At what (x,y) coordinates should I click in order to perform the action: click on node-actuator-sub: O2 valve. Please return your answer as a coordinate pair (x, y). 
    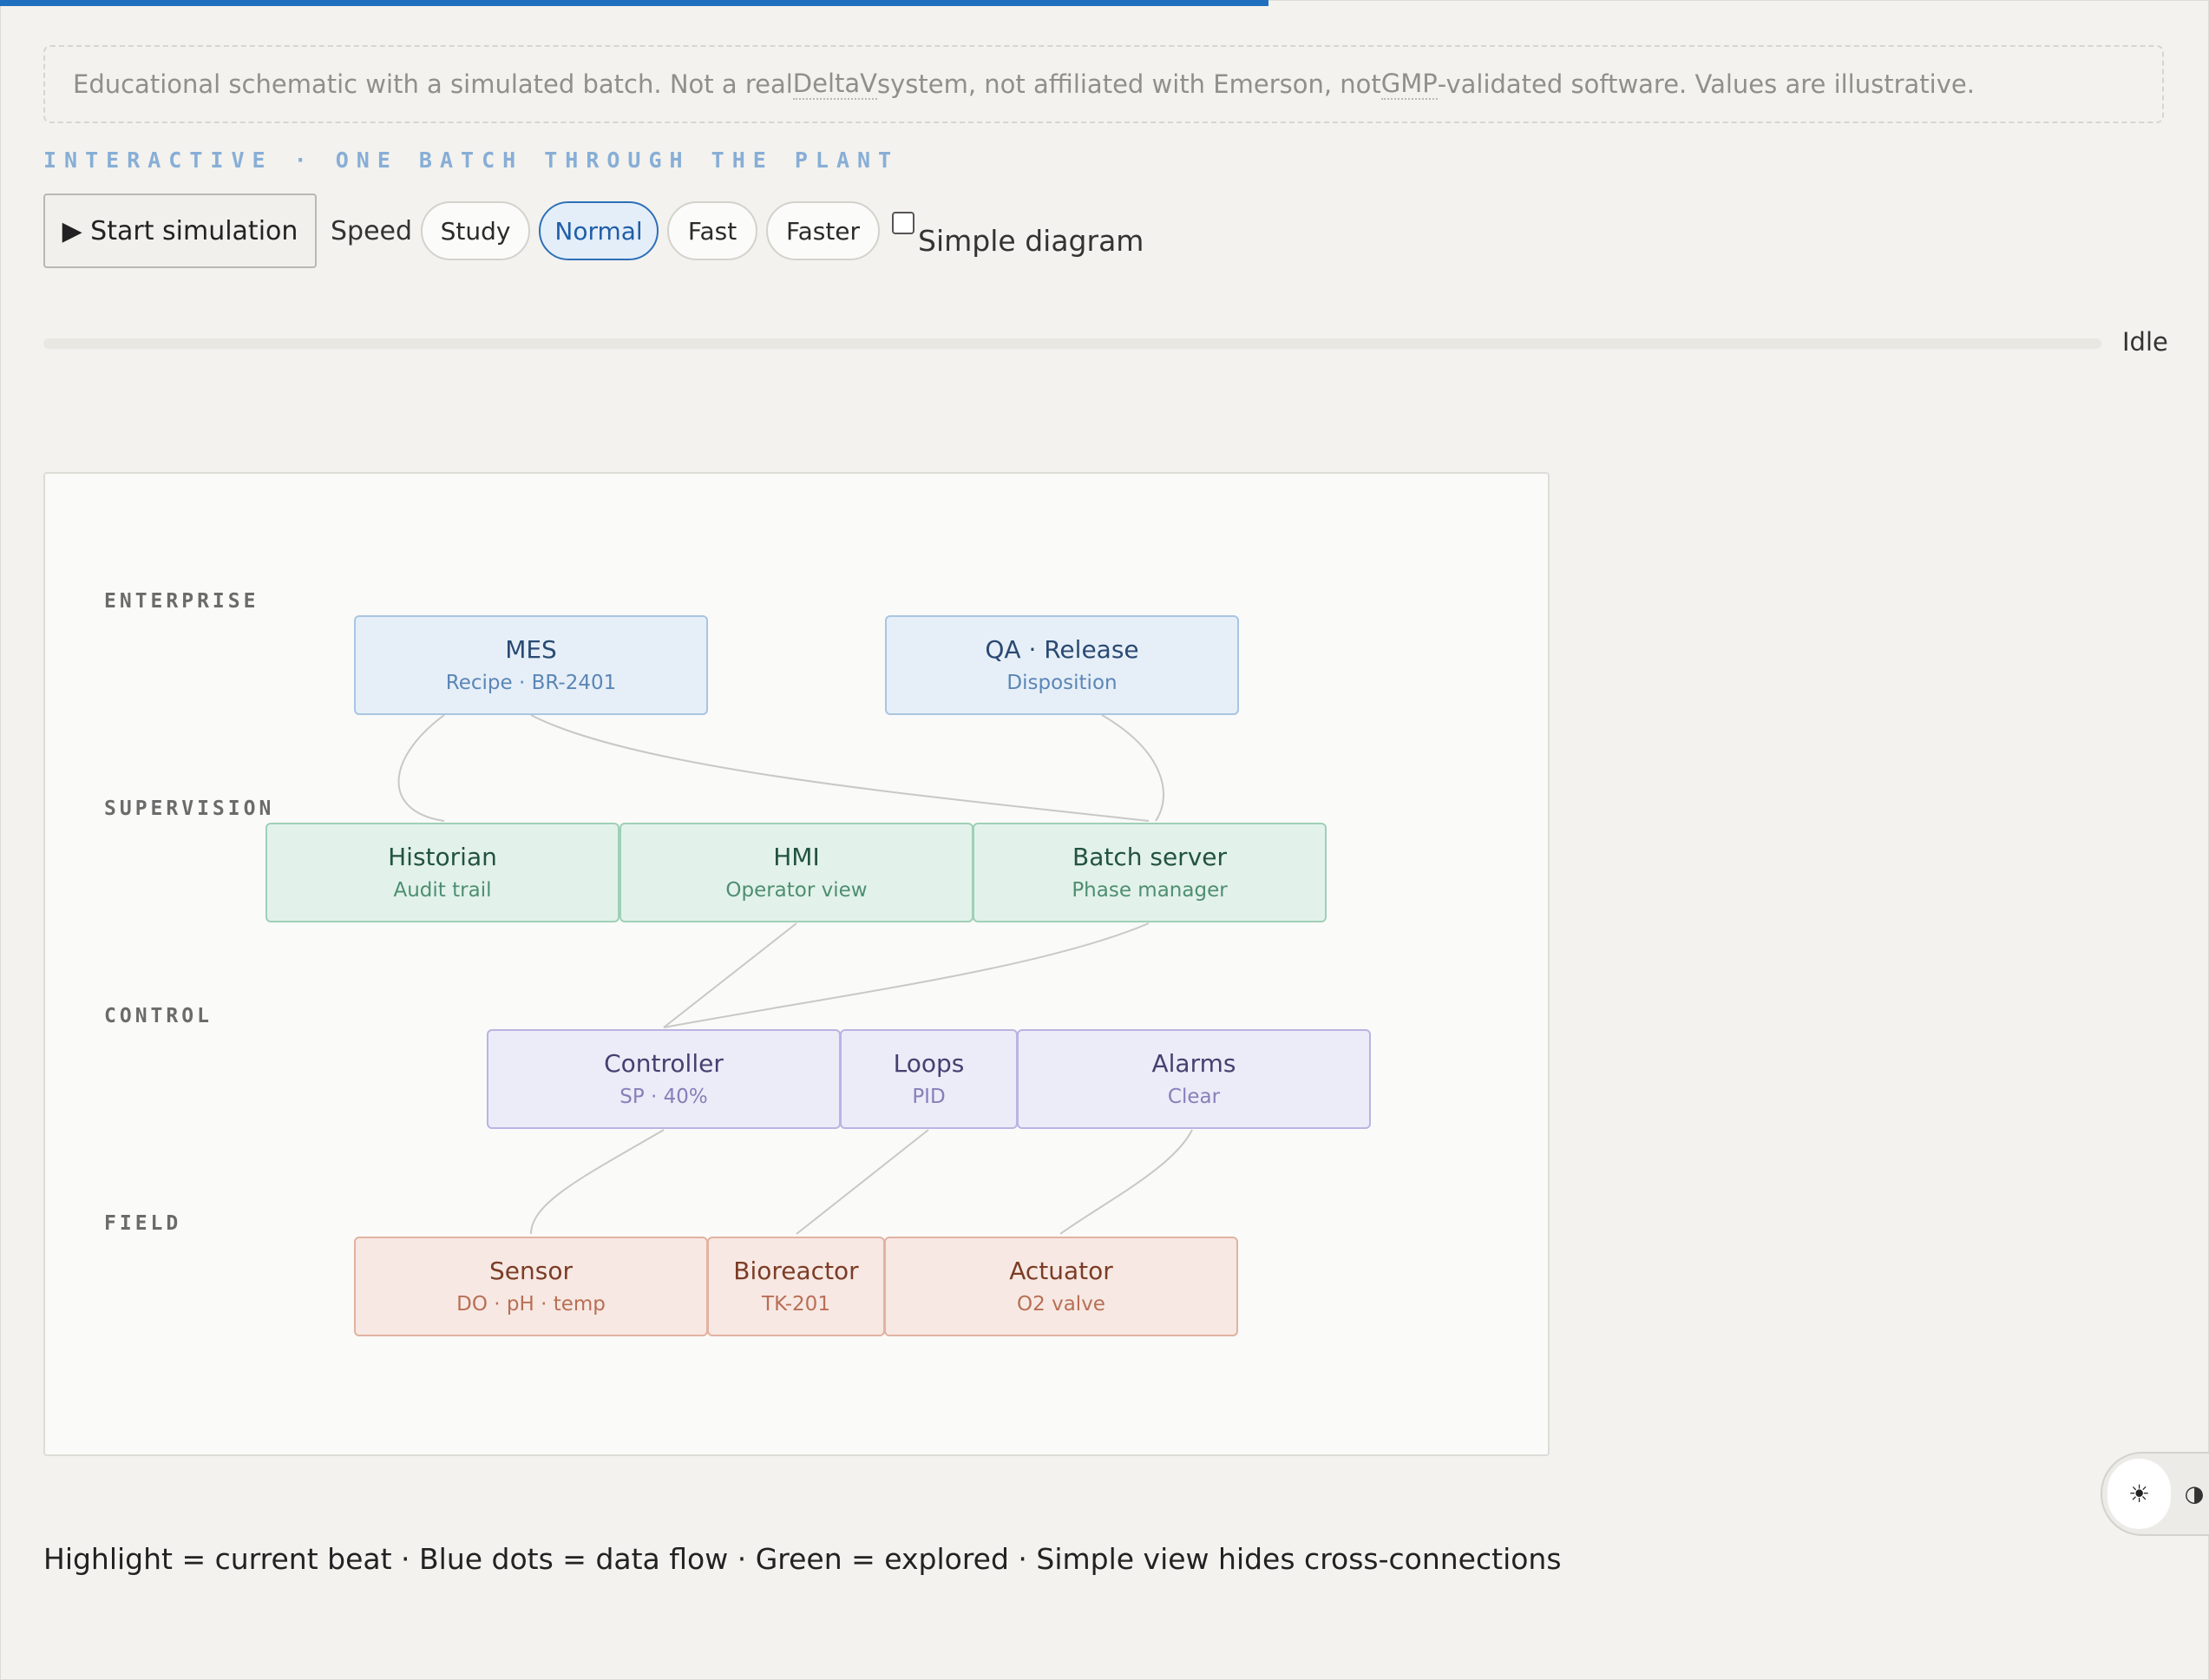
    Looking at the image, I should click on (1061, 1304).